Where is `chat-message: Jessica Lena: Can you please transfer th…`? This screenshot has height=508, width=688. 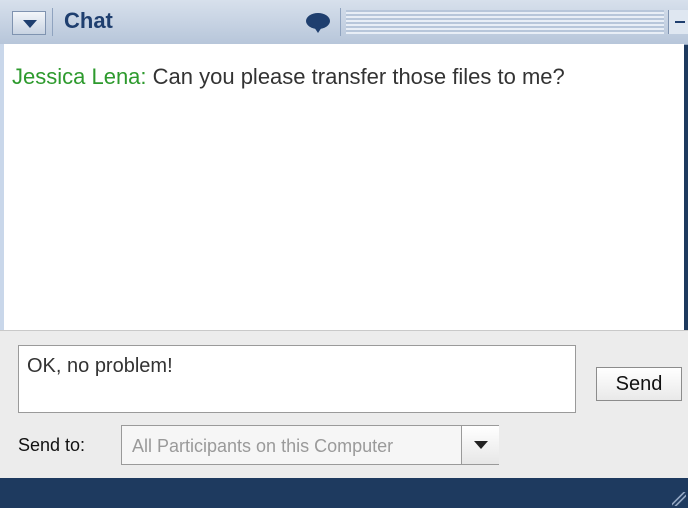
chat-message: Jessica Lena: Can you please transfer th… is located at coordinates (288, 77).